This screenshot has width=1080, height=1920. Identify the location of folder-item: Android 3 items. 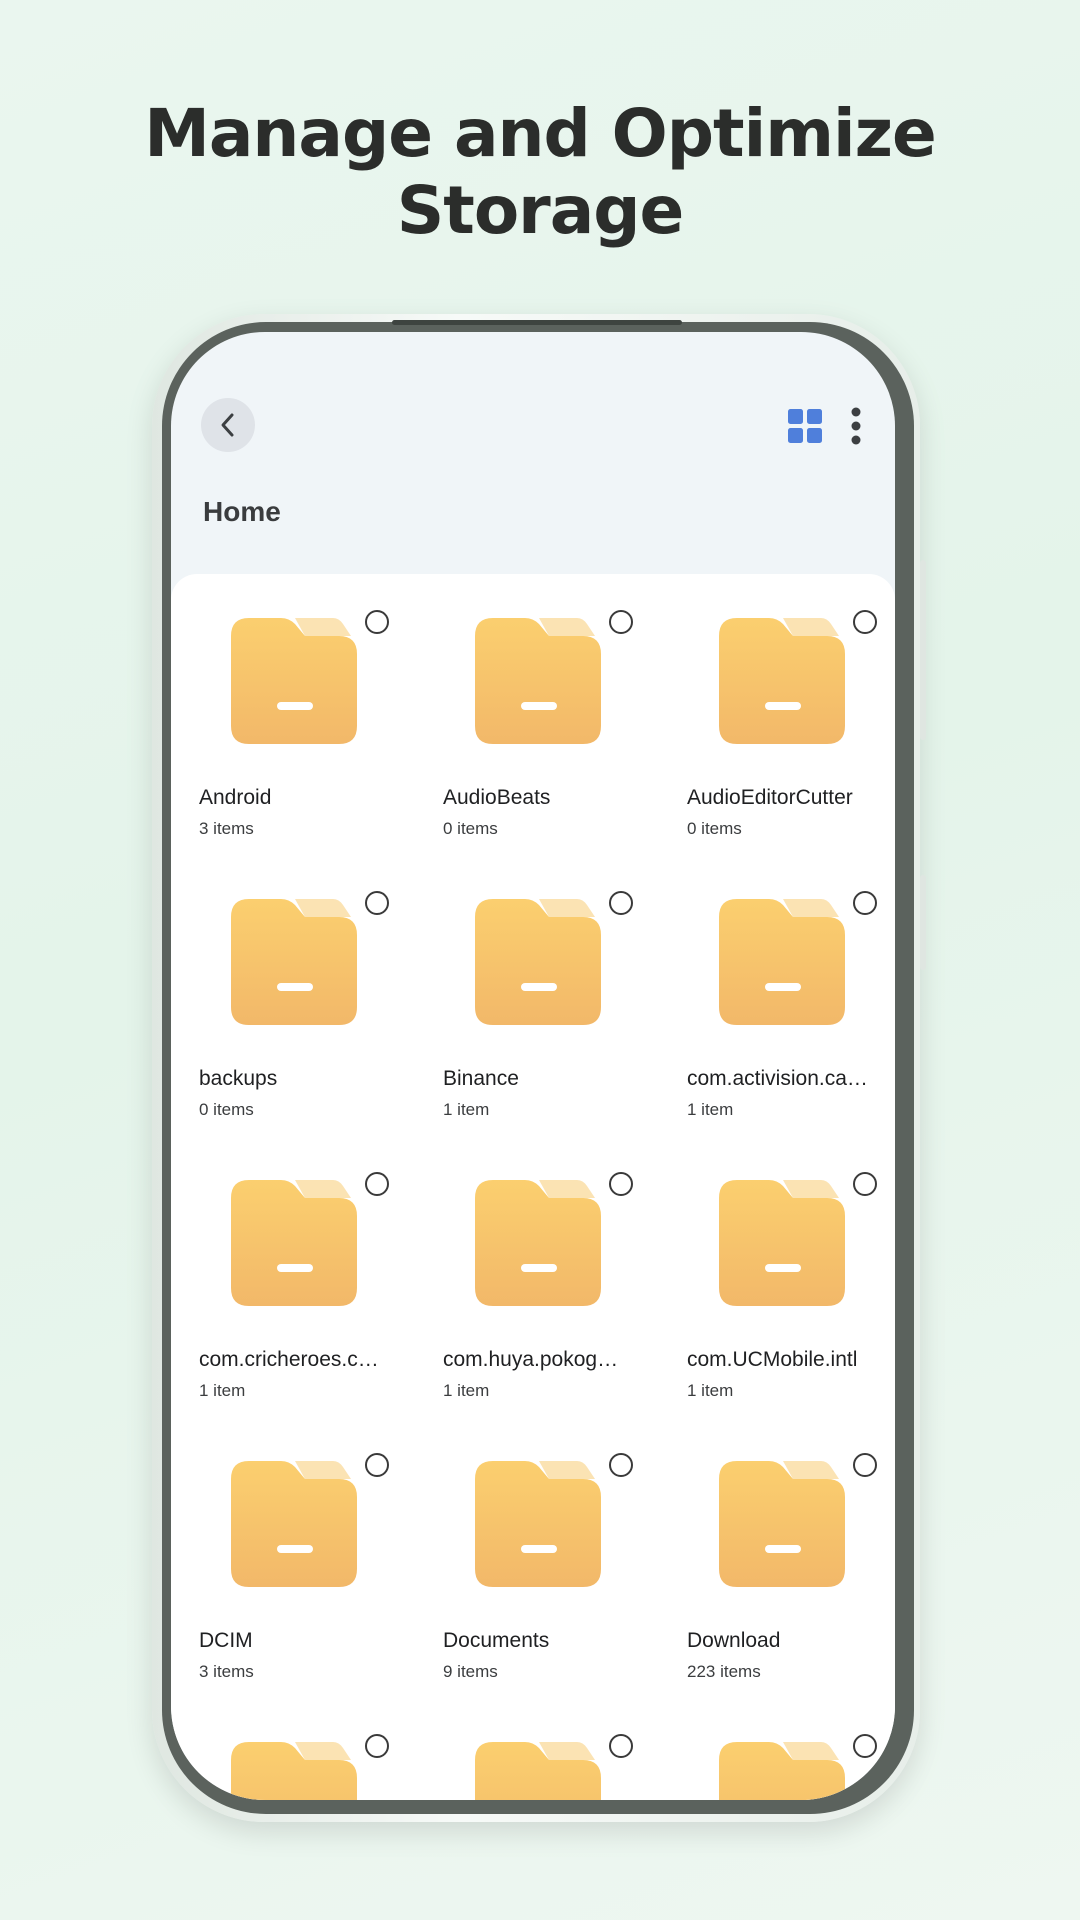
(321, 714).